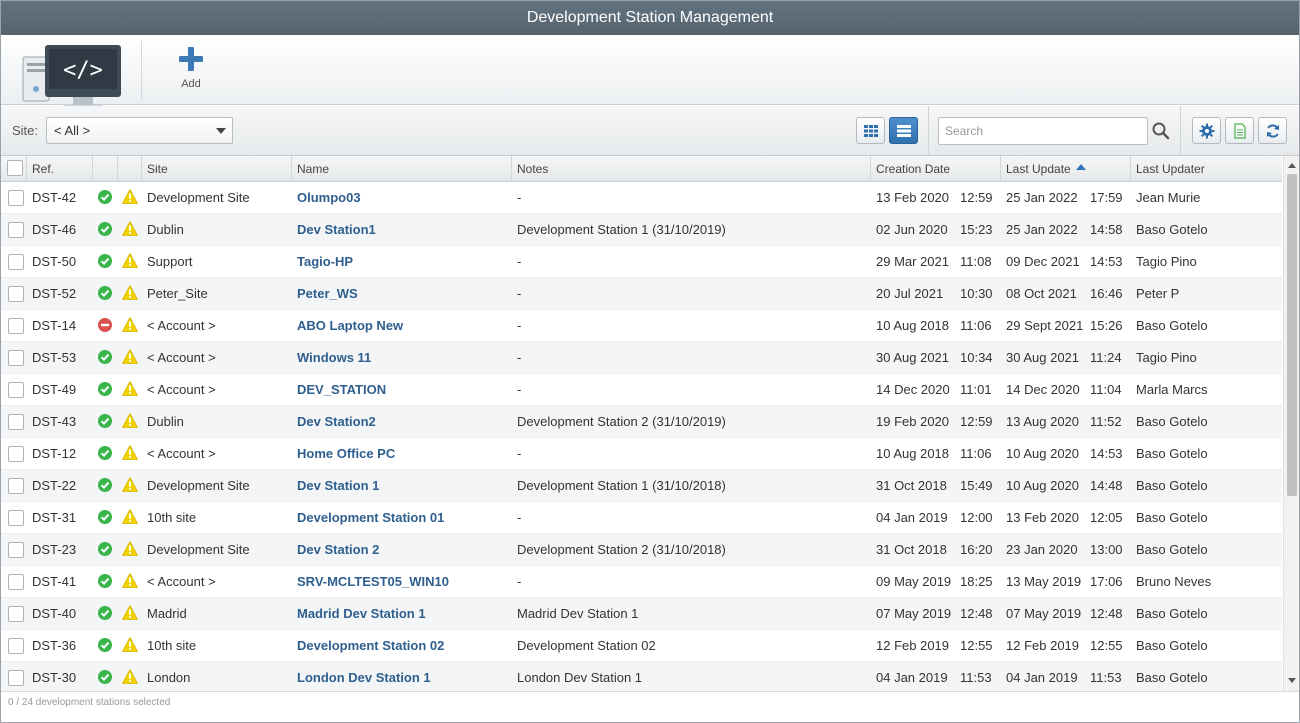  I want to click on row-ref: DST-30, so click(54, 677).